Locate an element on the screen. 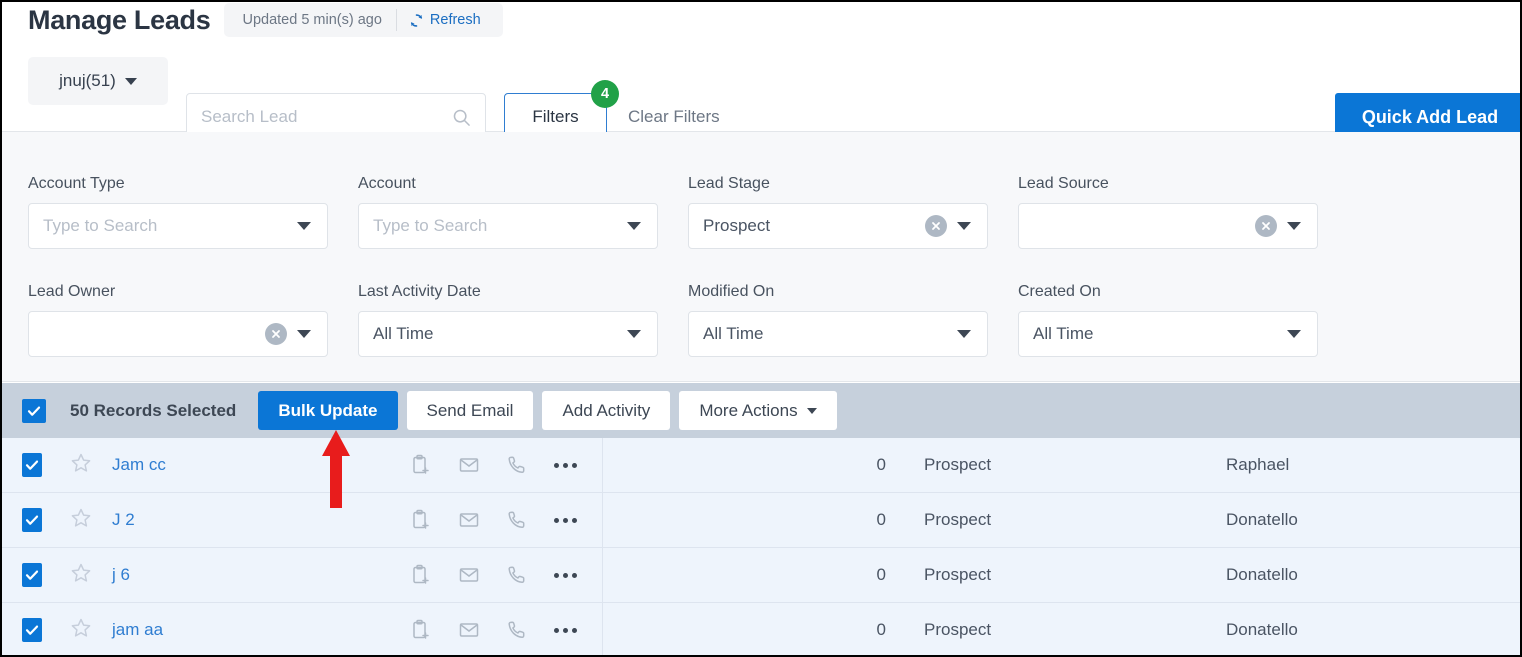 The width and height of the screenshot is (1522, 657). cell-lead-owner: Raphael is located at coordinates (1258, 464).